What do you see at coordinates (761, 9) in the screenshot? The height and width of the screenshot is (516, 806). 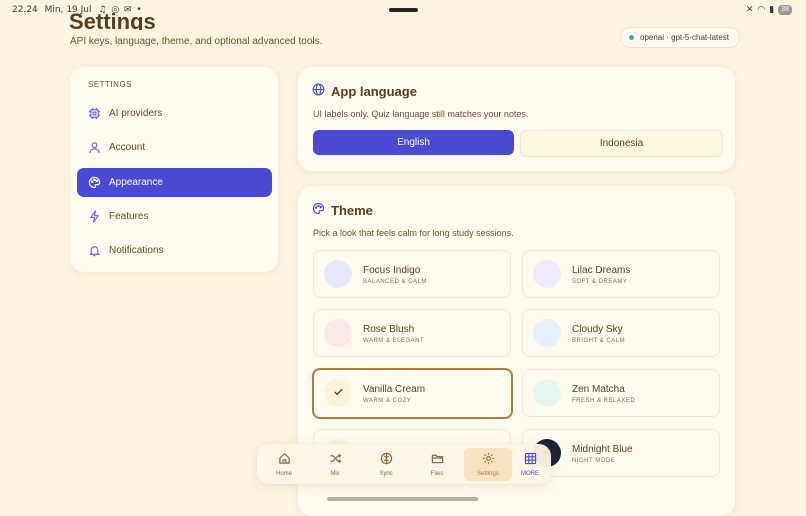 I see `wifi-icon: ◠` at bounding box center [761, 9].